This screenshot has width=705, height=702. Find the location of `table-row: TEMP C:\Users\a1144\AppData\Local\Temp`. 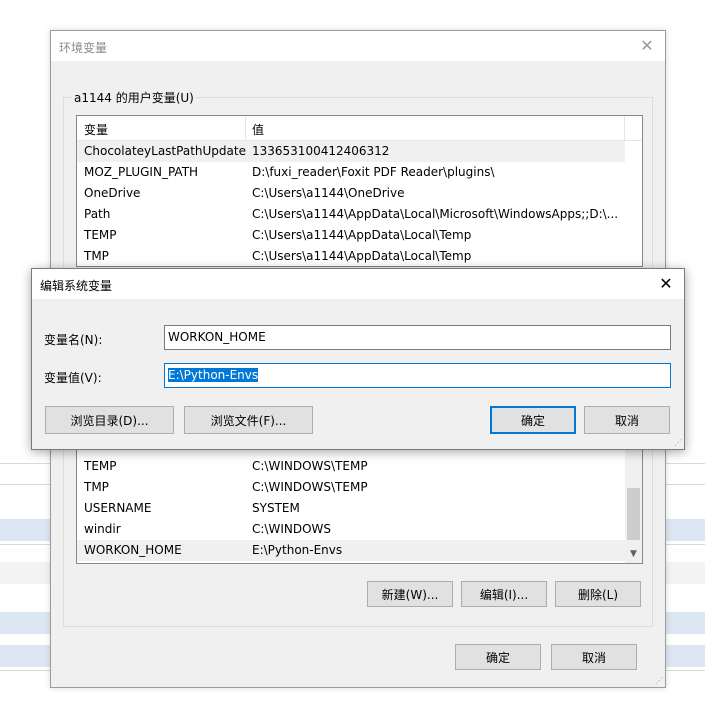

table-row: TEMP C:\Users\a1144\AppData\Local\Temp is located at coordinates (359, 235).